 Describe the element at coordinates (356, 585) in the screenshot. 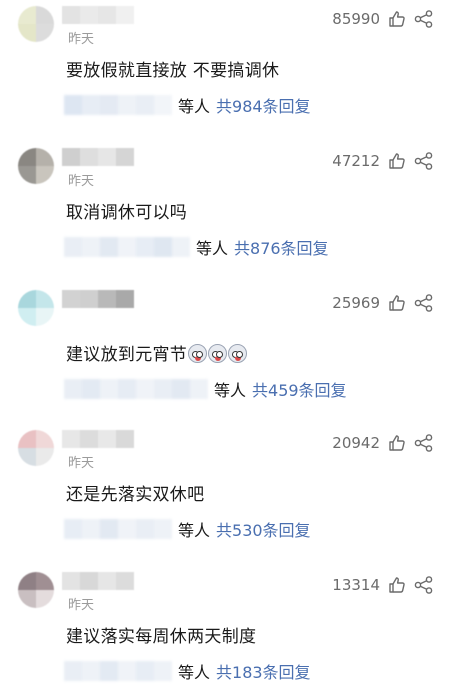

I see `like-count: 13314` at that location.